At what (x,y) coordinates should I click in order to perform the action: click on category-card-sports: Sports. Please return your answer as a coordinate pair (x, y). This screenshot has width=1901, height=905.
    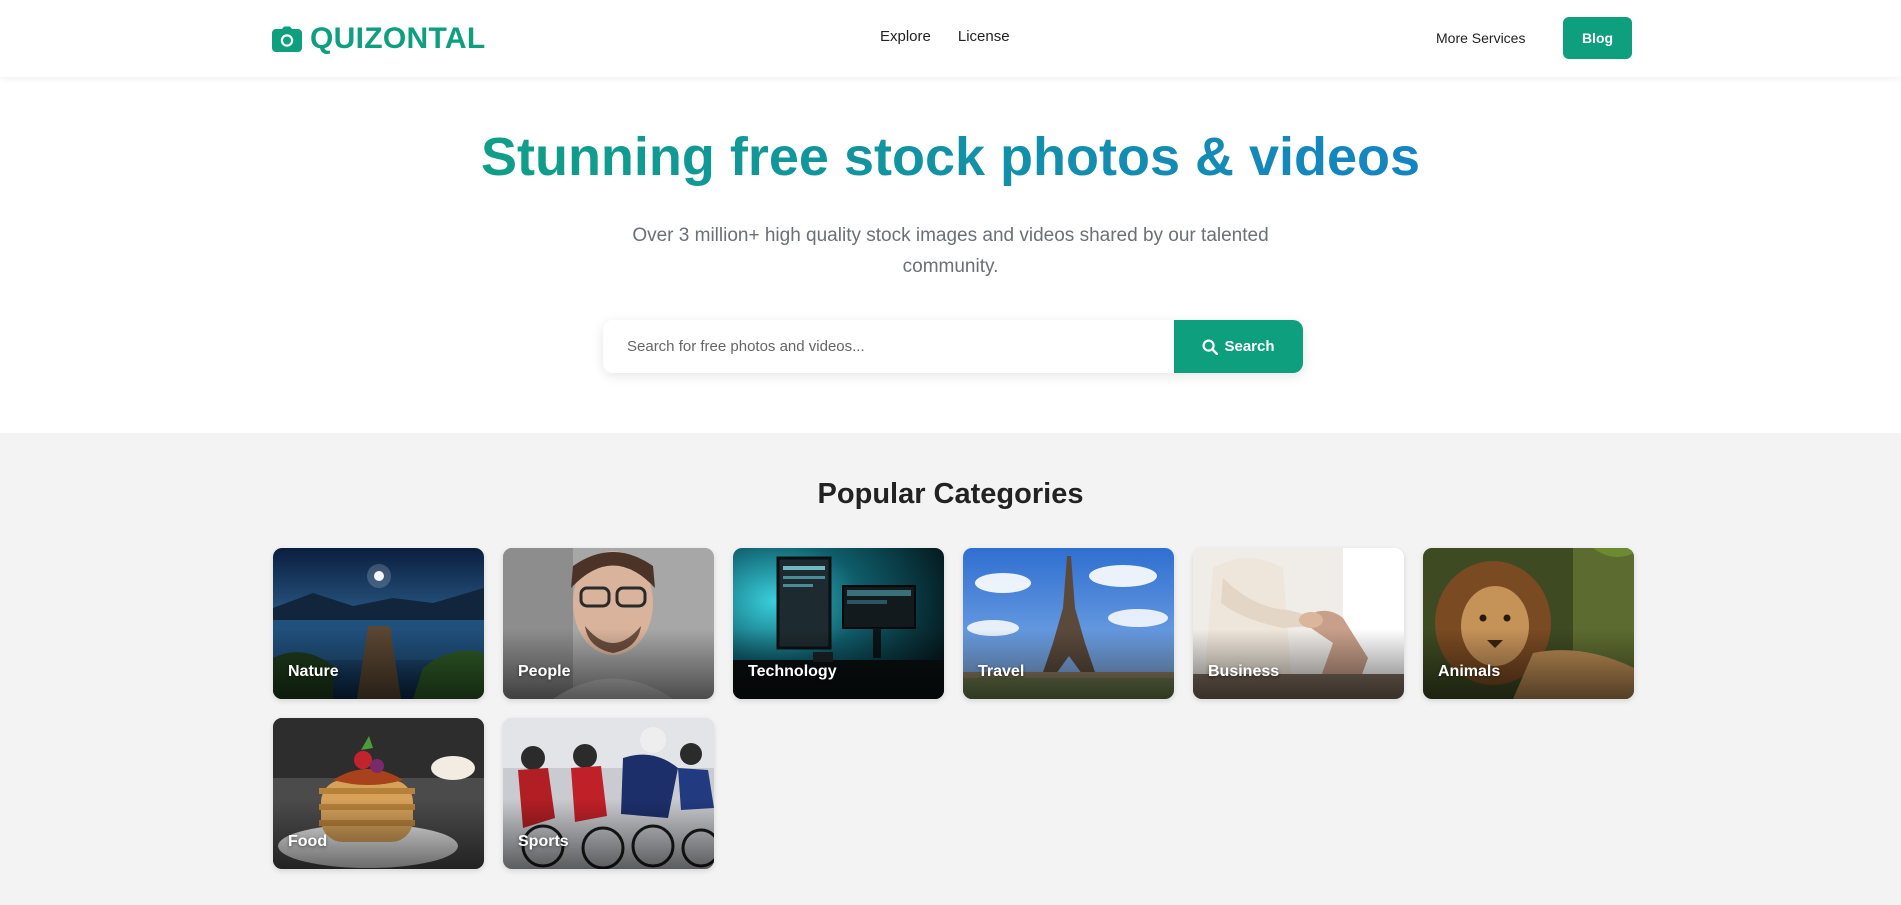
    Looking at the image, I should click on (608, 793).